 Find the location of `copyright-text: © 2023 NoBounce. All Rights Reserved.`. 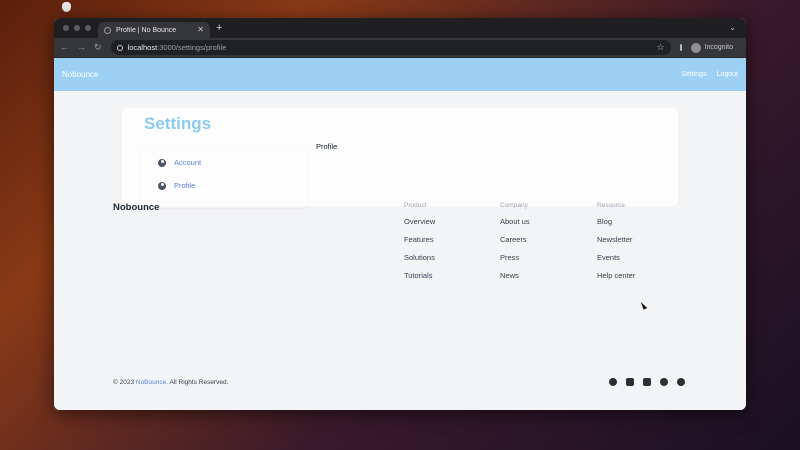

copyright-text: © 2023 NoBounce. All Rights Reserved. is located at coordinates (170, 382).